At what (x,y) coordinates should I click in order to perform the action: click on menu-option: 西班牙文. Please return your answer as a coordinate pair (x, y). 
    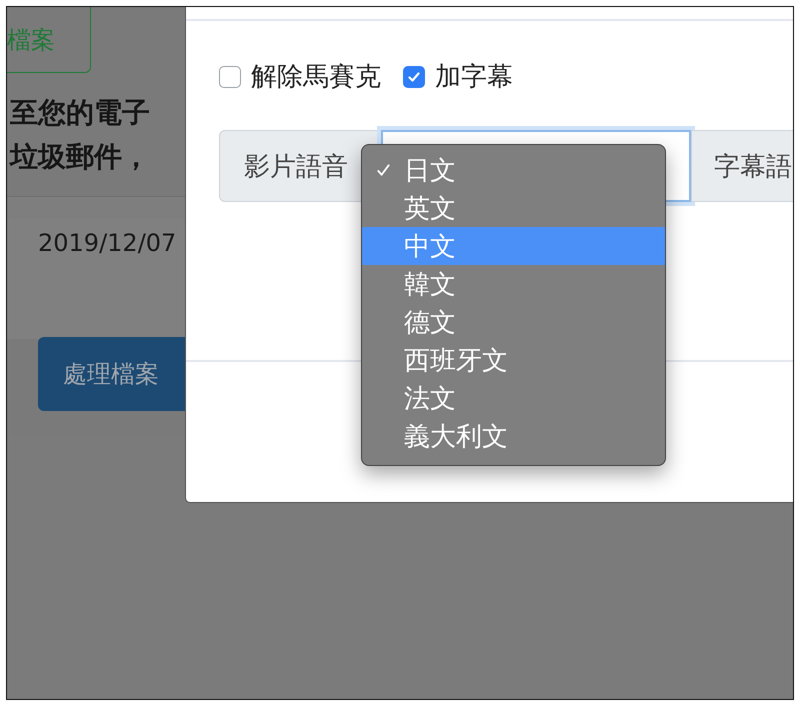
    Looking at the image, I should click on (513, 360).